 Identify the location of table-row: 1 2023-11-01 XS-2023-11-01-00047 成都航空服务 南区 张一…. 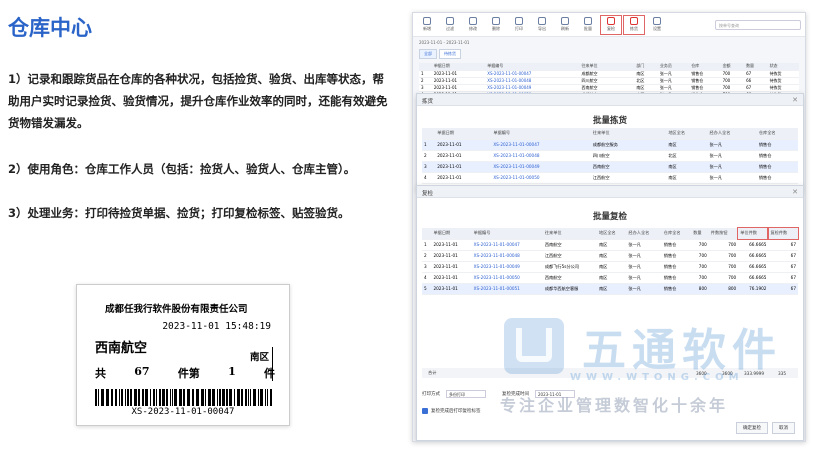
(610, 145).